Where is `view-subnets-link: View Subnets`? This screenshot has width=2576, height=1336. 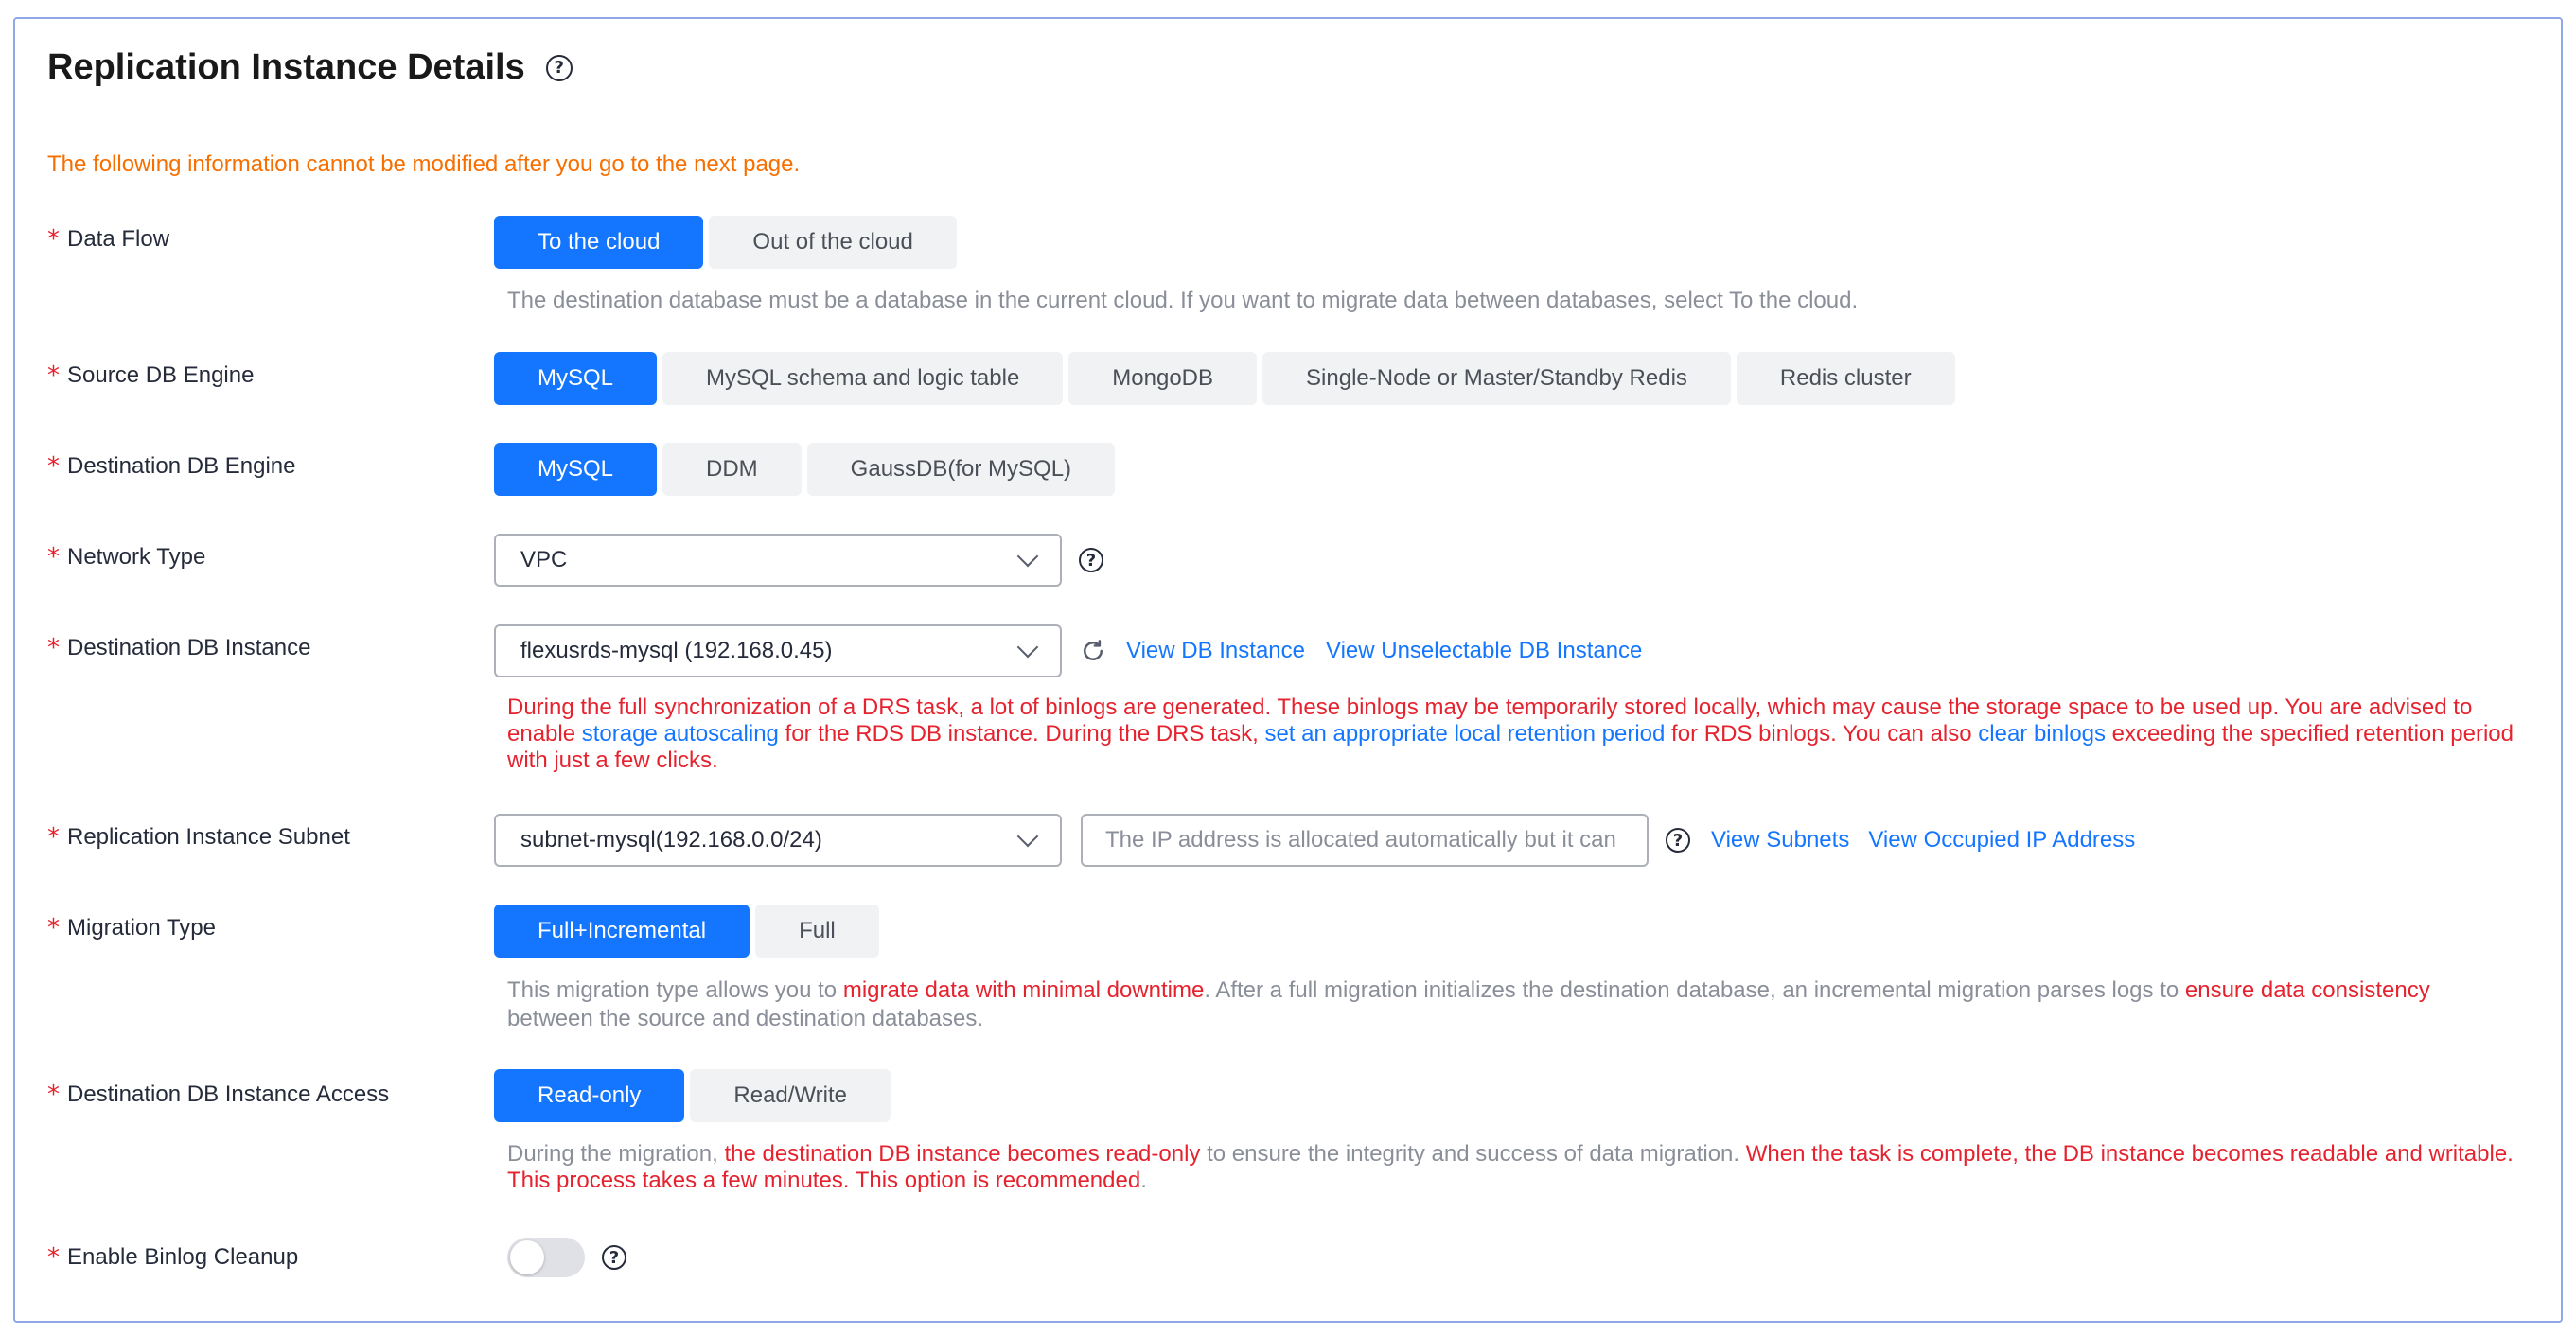 view-subnets-link: View Subnets is located at coordinates (1780, 840).